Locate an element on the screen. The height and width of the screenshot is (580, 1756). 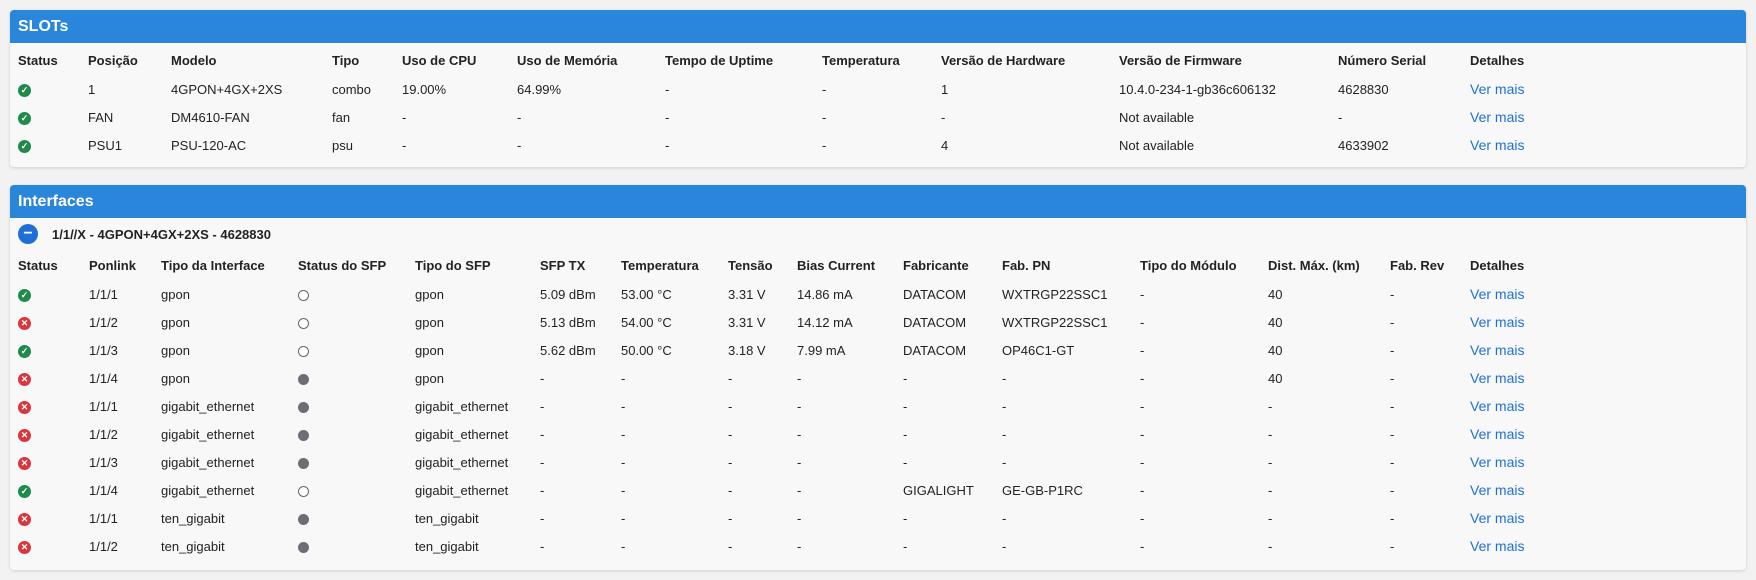
iface-ponlink: 1/1/4 is located at coordinates (103, 378).